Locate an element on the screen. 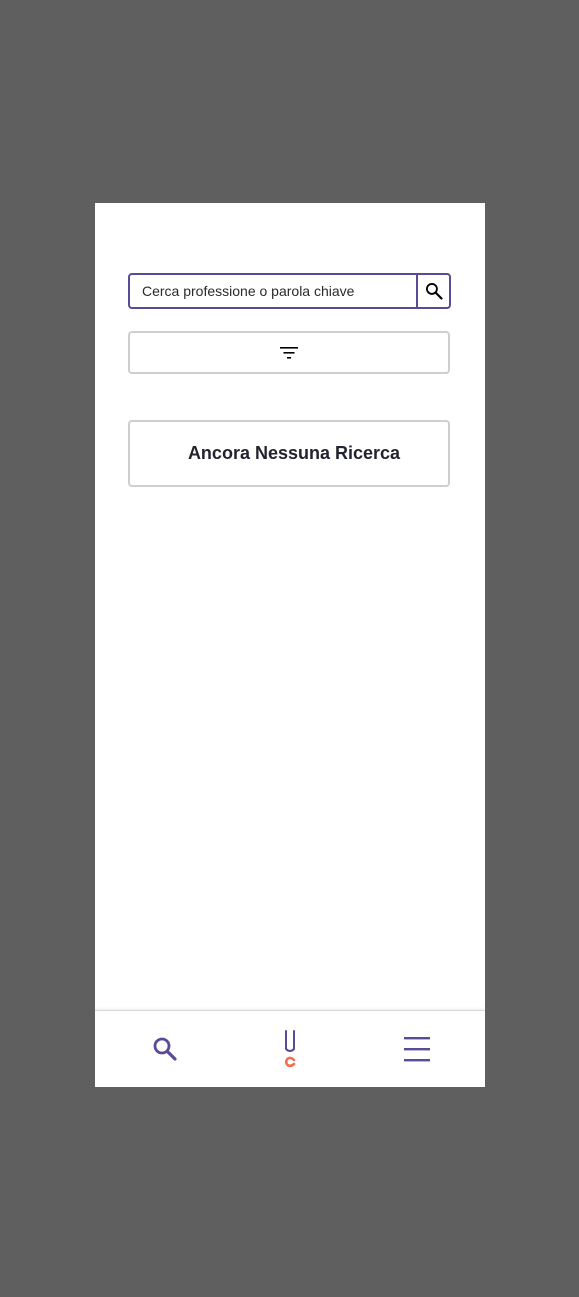 Image resolution: width=579 pixels, height=1297 pixels. nav-home-button is located at coordinates (290, 1049).